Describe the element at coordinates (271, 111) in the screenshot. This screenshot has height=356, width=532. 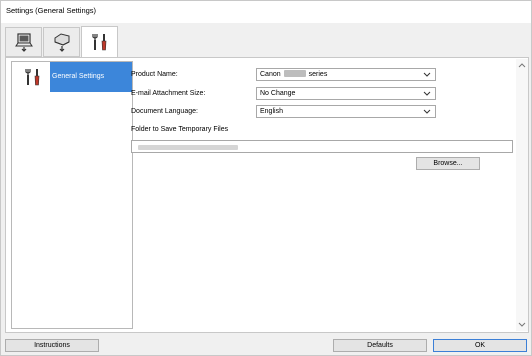
I see `doc-language-value: English` at that location.